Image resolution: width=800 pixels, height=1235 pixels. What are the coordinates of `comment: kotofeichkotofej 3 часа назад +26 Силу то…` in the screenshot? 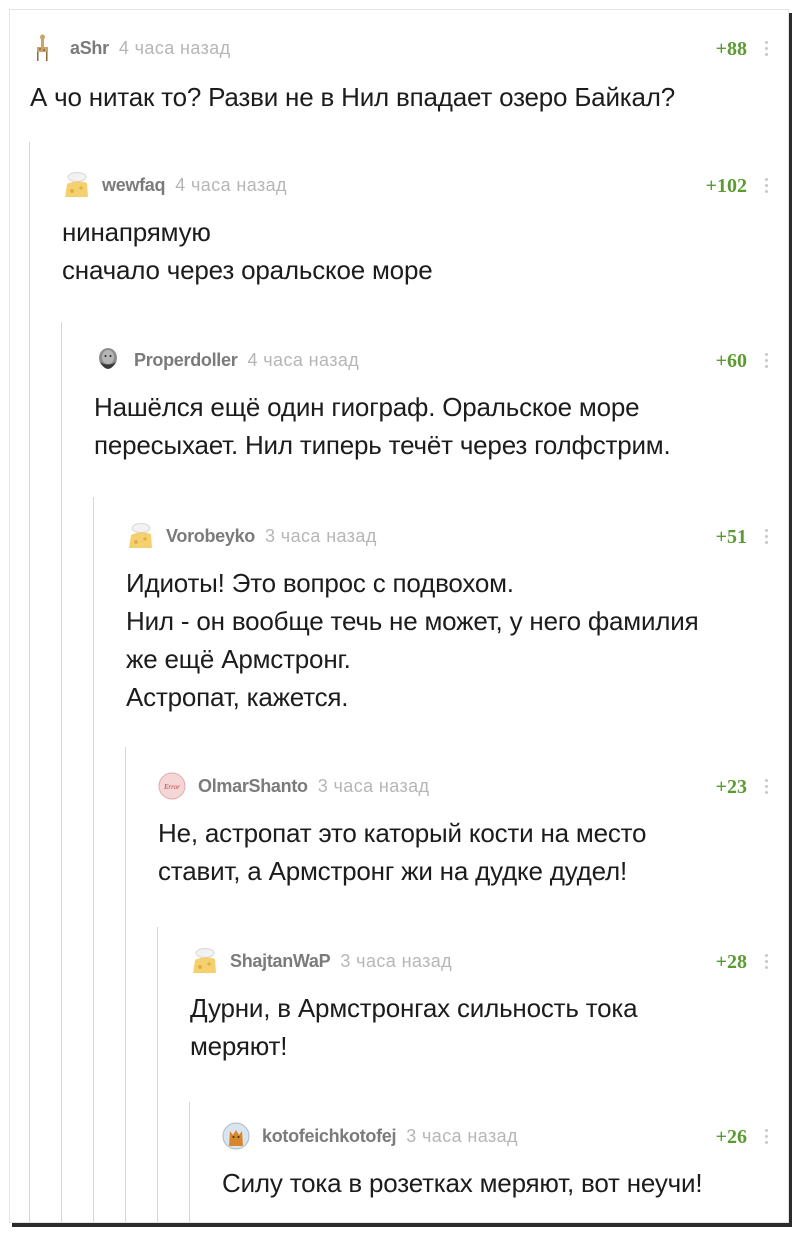 It's located at (498, 1162).